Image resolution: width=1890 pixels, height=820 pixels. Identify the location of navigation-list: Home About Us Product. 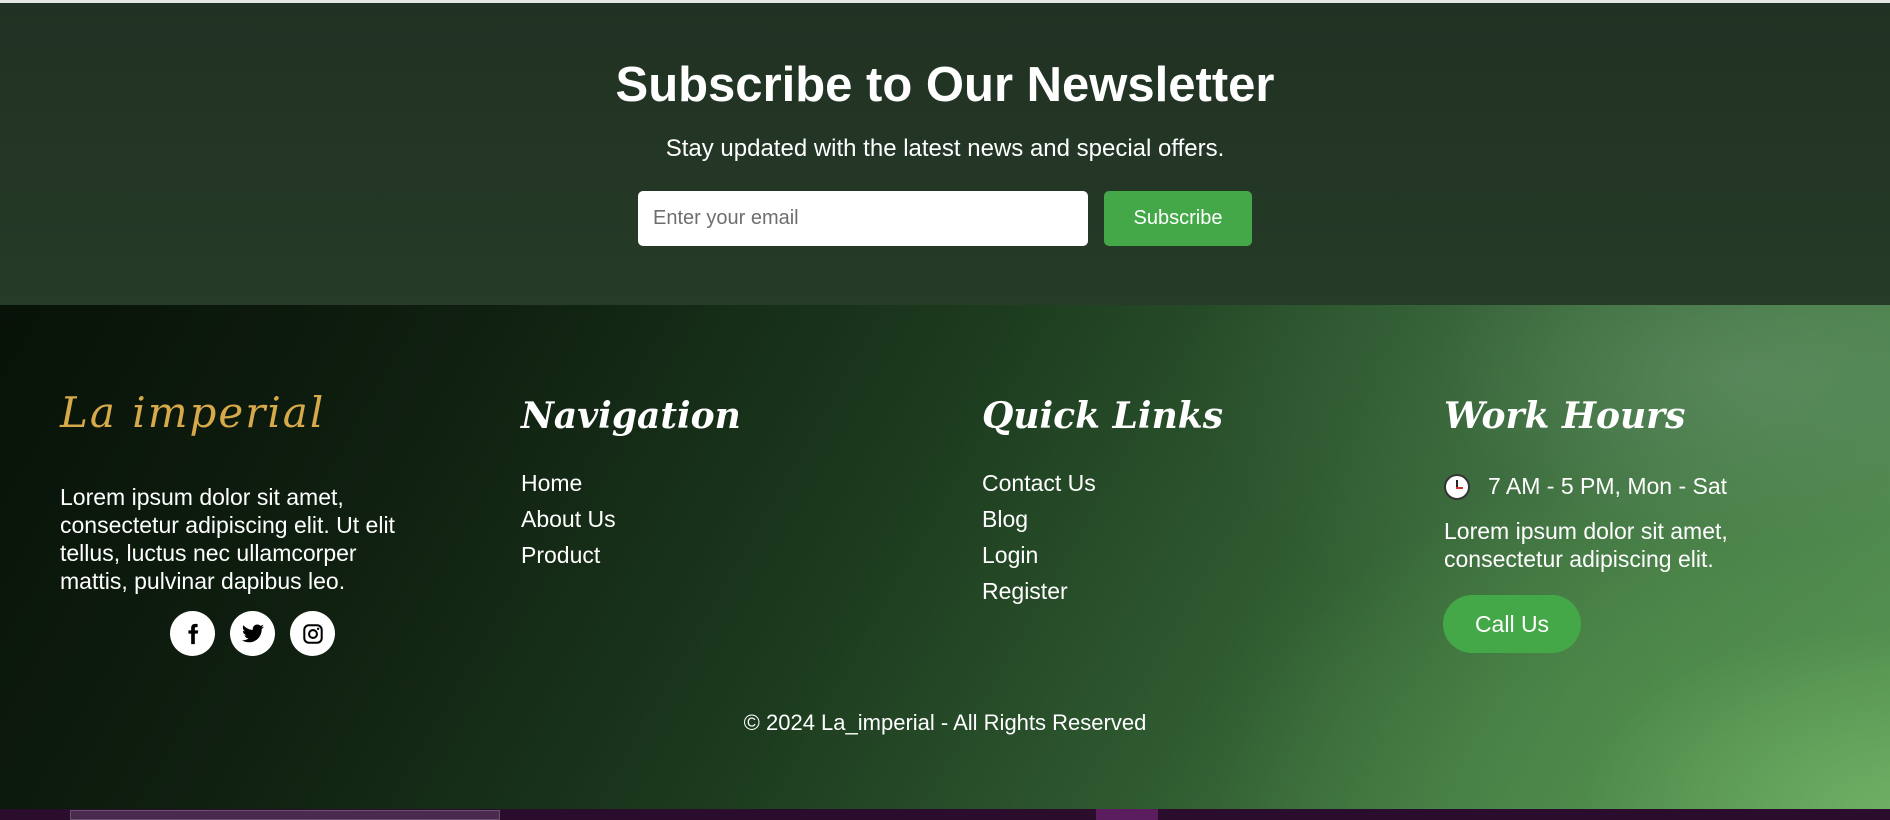
(568, 519).